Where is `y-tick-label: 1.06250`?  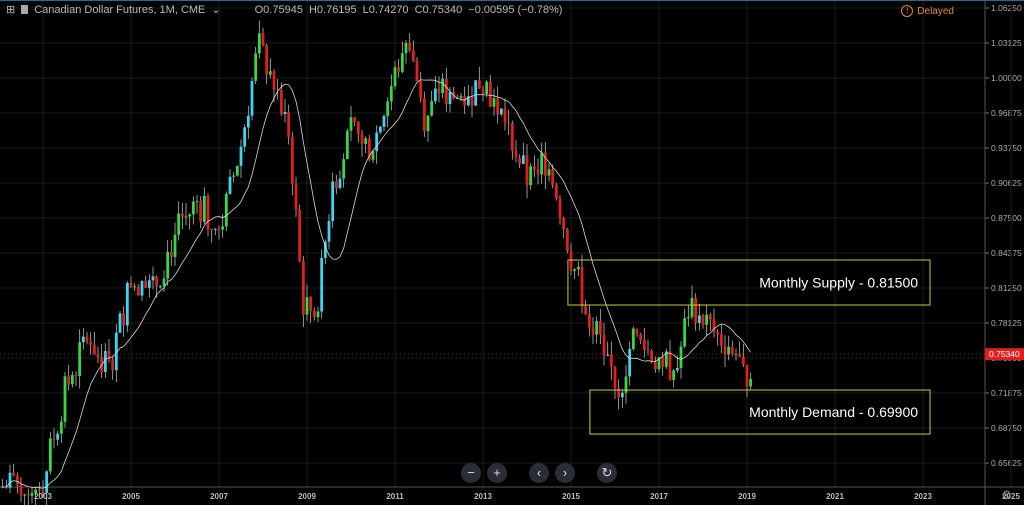
y-tick-label: 1.06250 is located at coordinates (1006, 8).